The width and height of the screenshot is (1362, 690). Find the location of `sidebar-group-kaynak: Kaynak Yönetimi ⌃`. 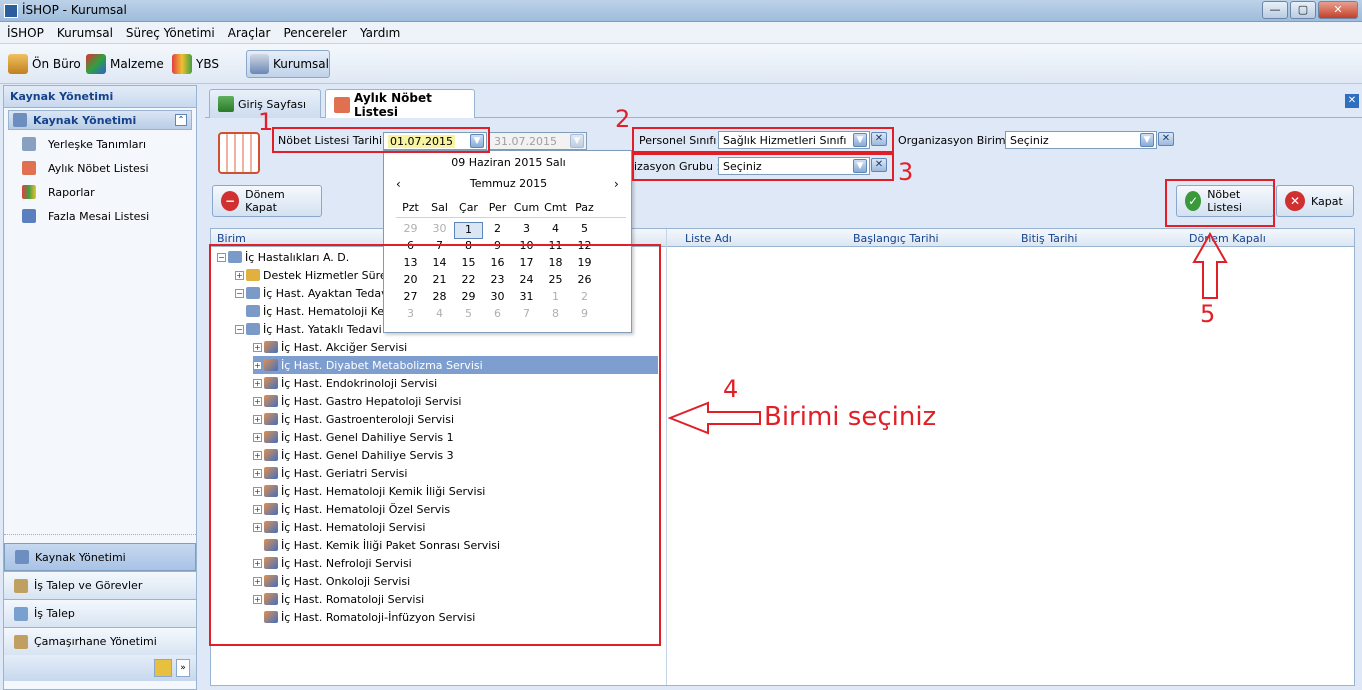

sidebar-group-kaynak: Kaynak Yönetimi ⌃ is located at coordinates (100, 120).